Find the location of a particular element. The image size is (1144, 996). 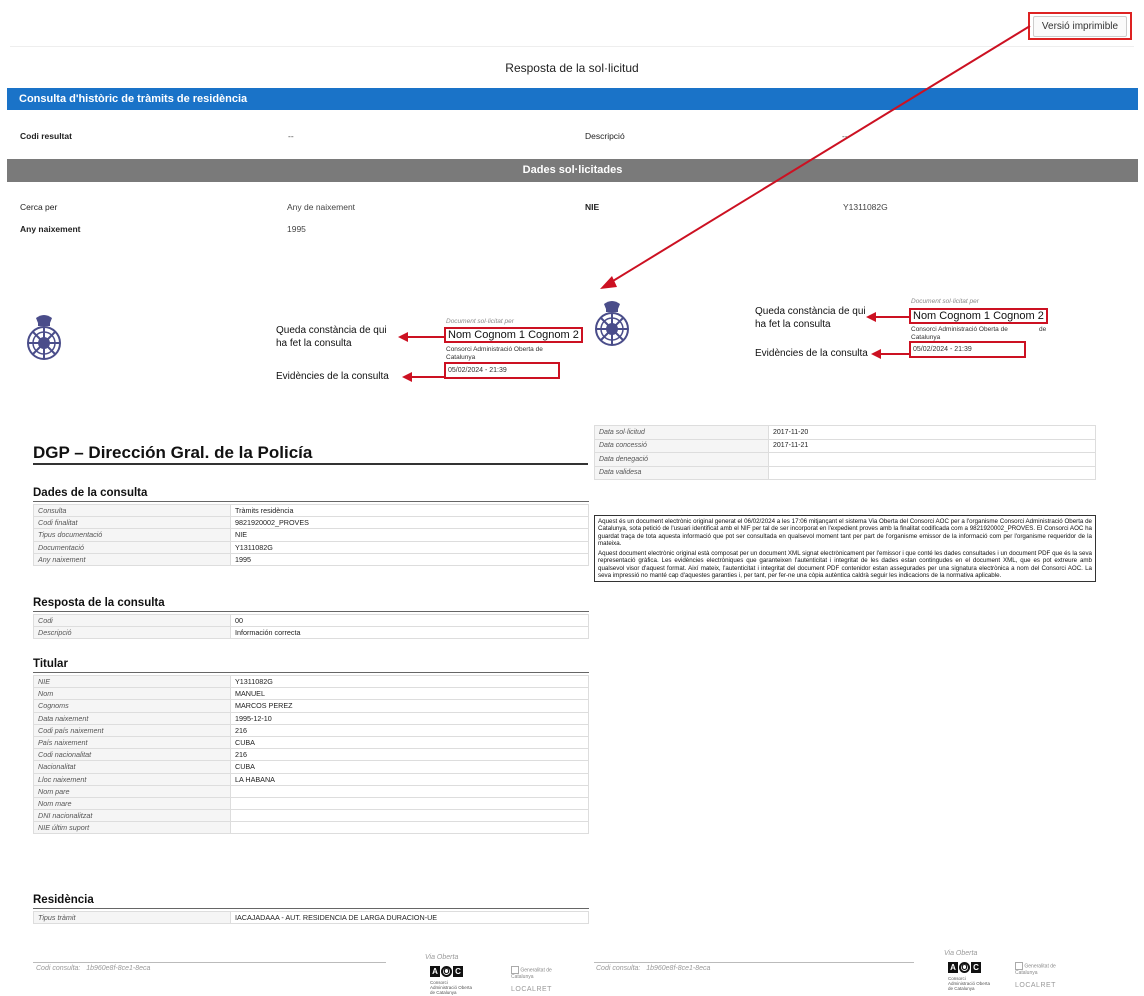

table-row: Data sol·licitud 2017-11-20 is located at coordinates (845, 432).